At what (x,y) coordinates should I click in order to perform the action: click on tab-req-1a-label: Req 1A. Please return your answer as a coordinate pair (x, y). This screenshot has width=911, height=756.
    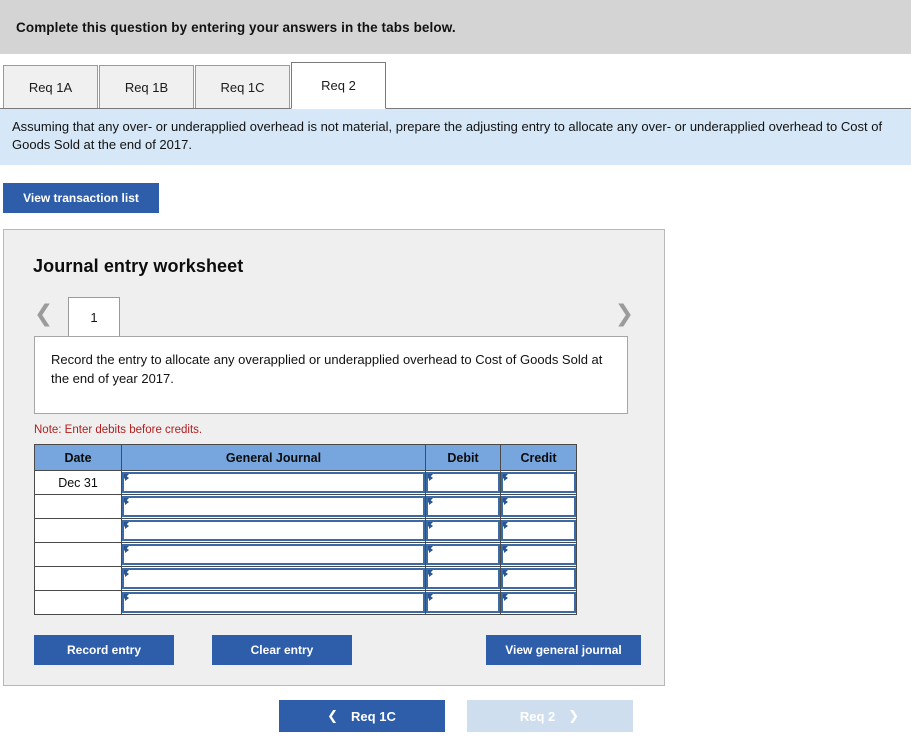
    Looking at the image, I should click on (50, 87).